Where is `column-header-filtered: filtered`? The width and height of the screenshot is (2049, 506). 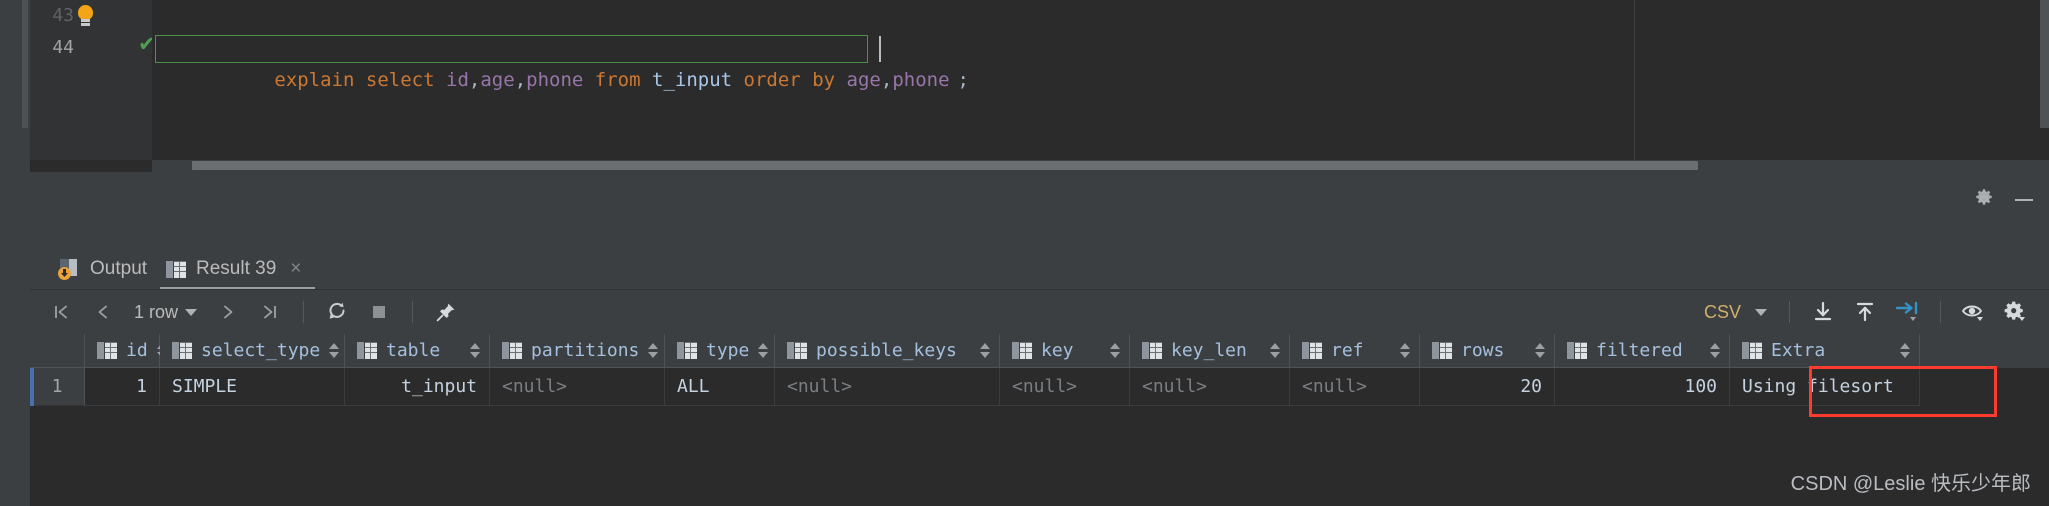
column-header-filtered: filtered is located at coordinates (1642, 351).